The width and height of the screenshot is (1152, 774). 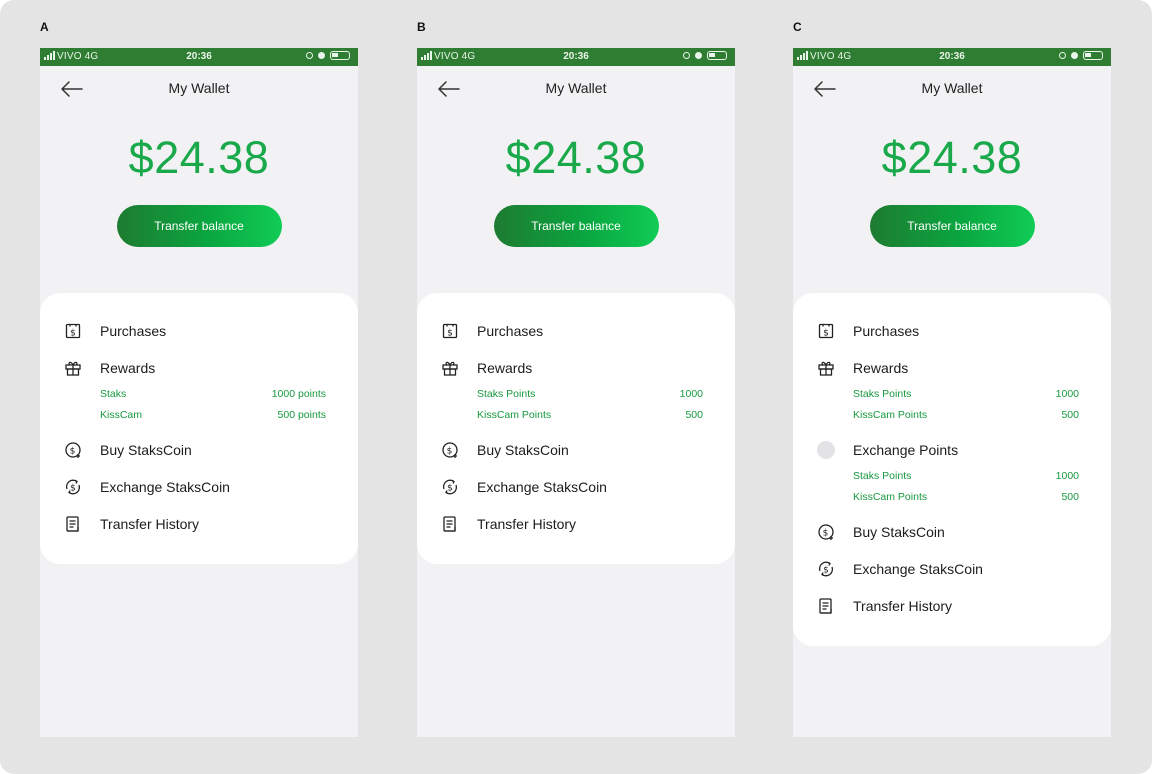 I want to click on reward-name: Staks, so click(x=113, y=394).